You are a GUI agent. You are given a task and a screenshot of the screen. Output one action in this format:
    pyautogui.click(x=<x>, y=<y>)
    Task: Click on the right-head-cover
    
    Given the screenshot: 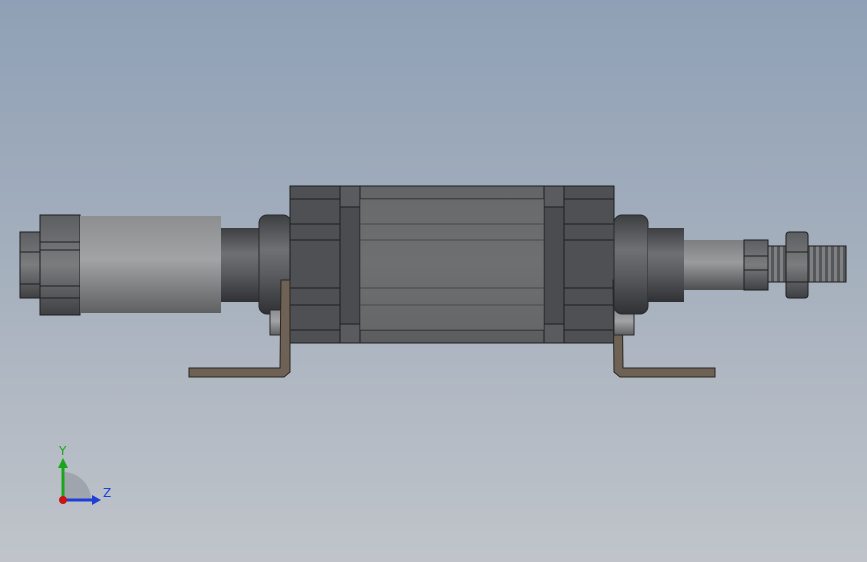 What is the action you would take?
    pyautogui.click(x=588, y=264)
    